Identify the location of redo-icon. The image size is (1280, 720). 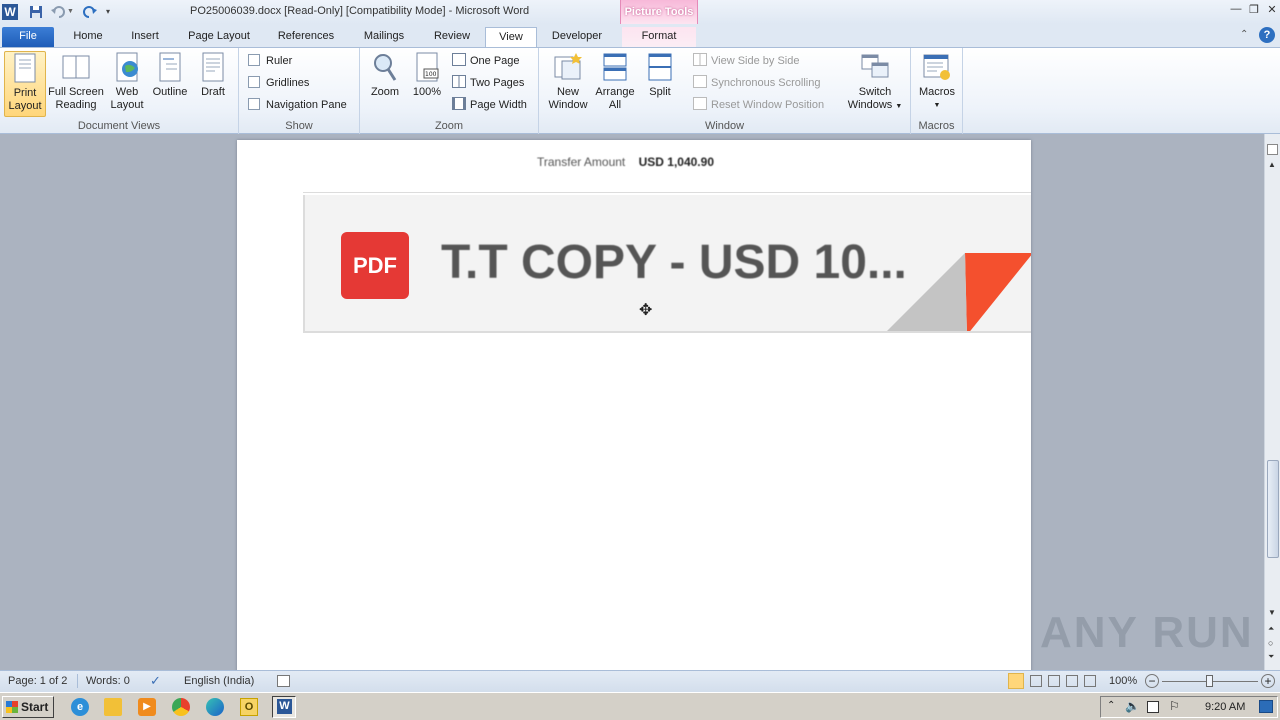
(90, 12).